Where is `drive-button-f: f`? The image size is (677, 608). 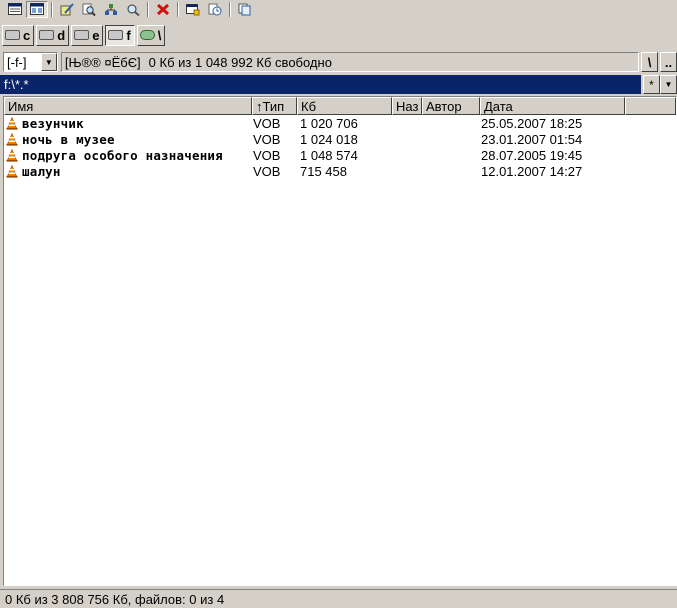
drive-button-f: f is located at coordinates (120, 35).